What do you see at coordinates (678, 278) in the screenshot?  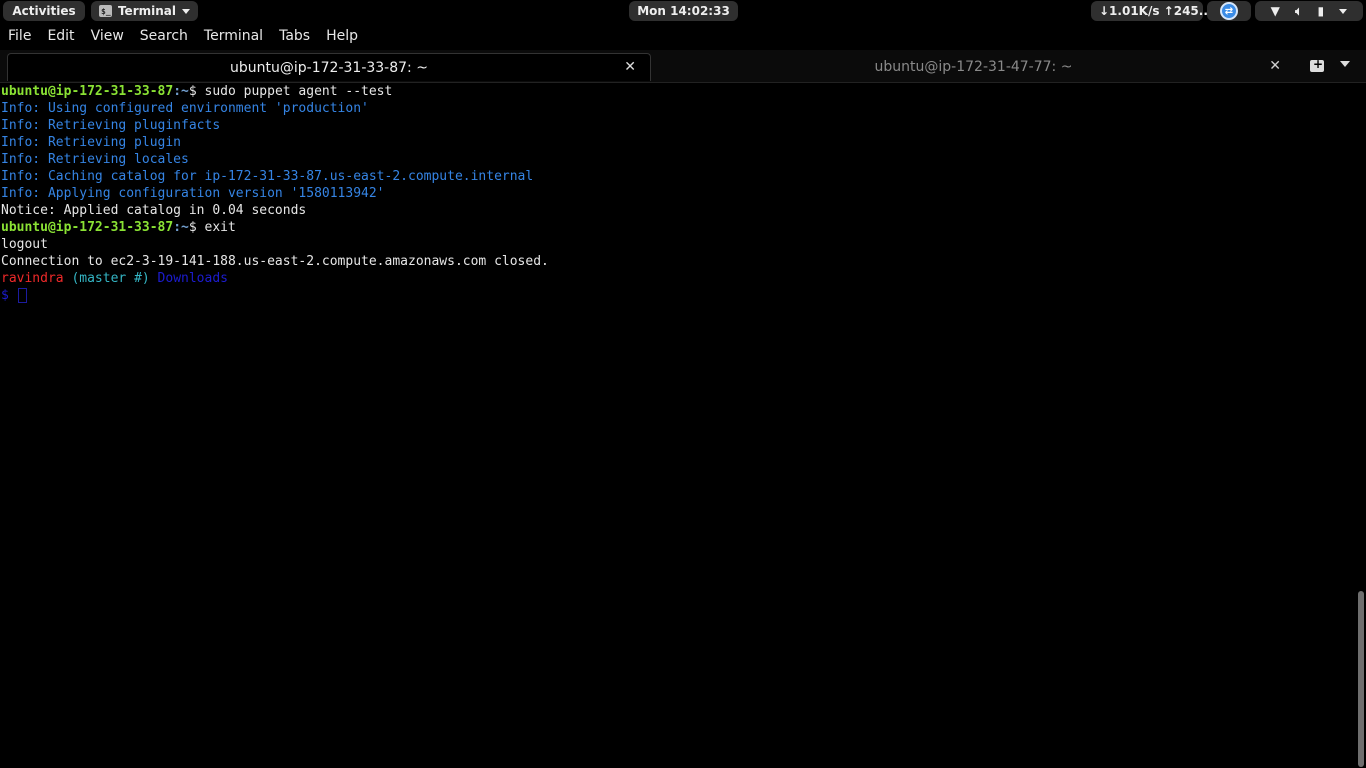 I see `terminal-line: ravindra (master #) Downloads` at bounding box center [678, 278].